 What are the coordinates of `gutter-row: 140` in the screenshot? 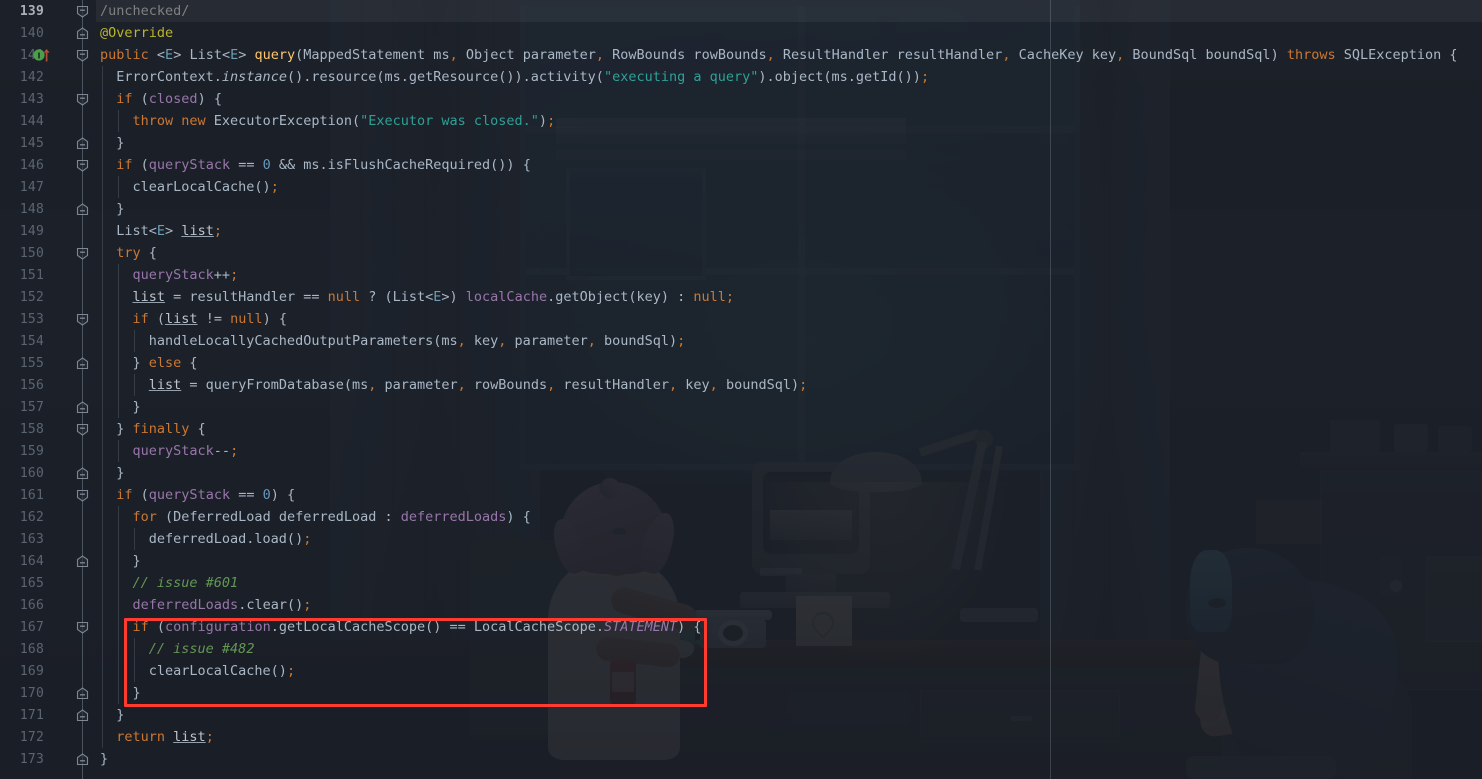 It's located at (48, 33).